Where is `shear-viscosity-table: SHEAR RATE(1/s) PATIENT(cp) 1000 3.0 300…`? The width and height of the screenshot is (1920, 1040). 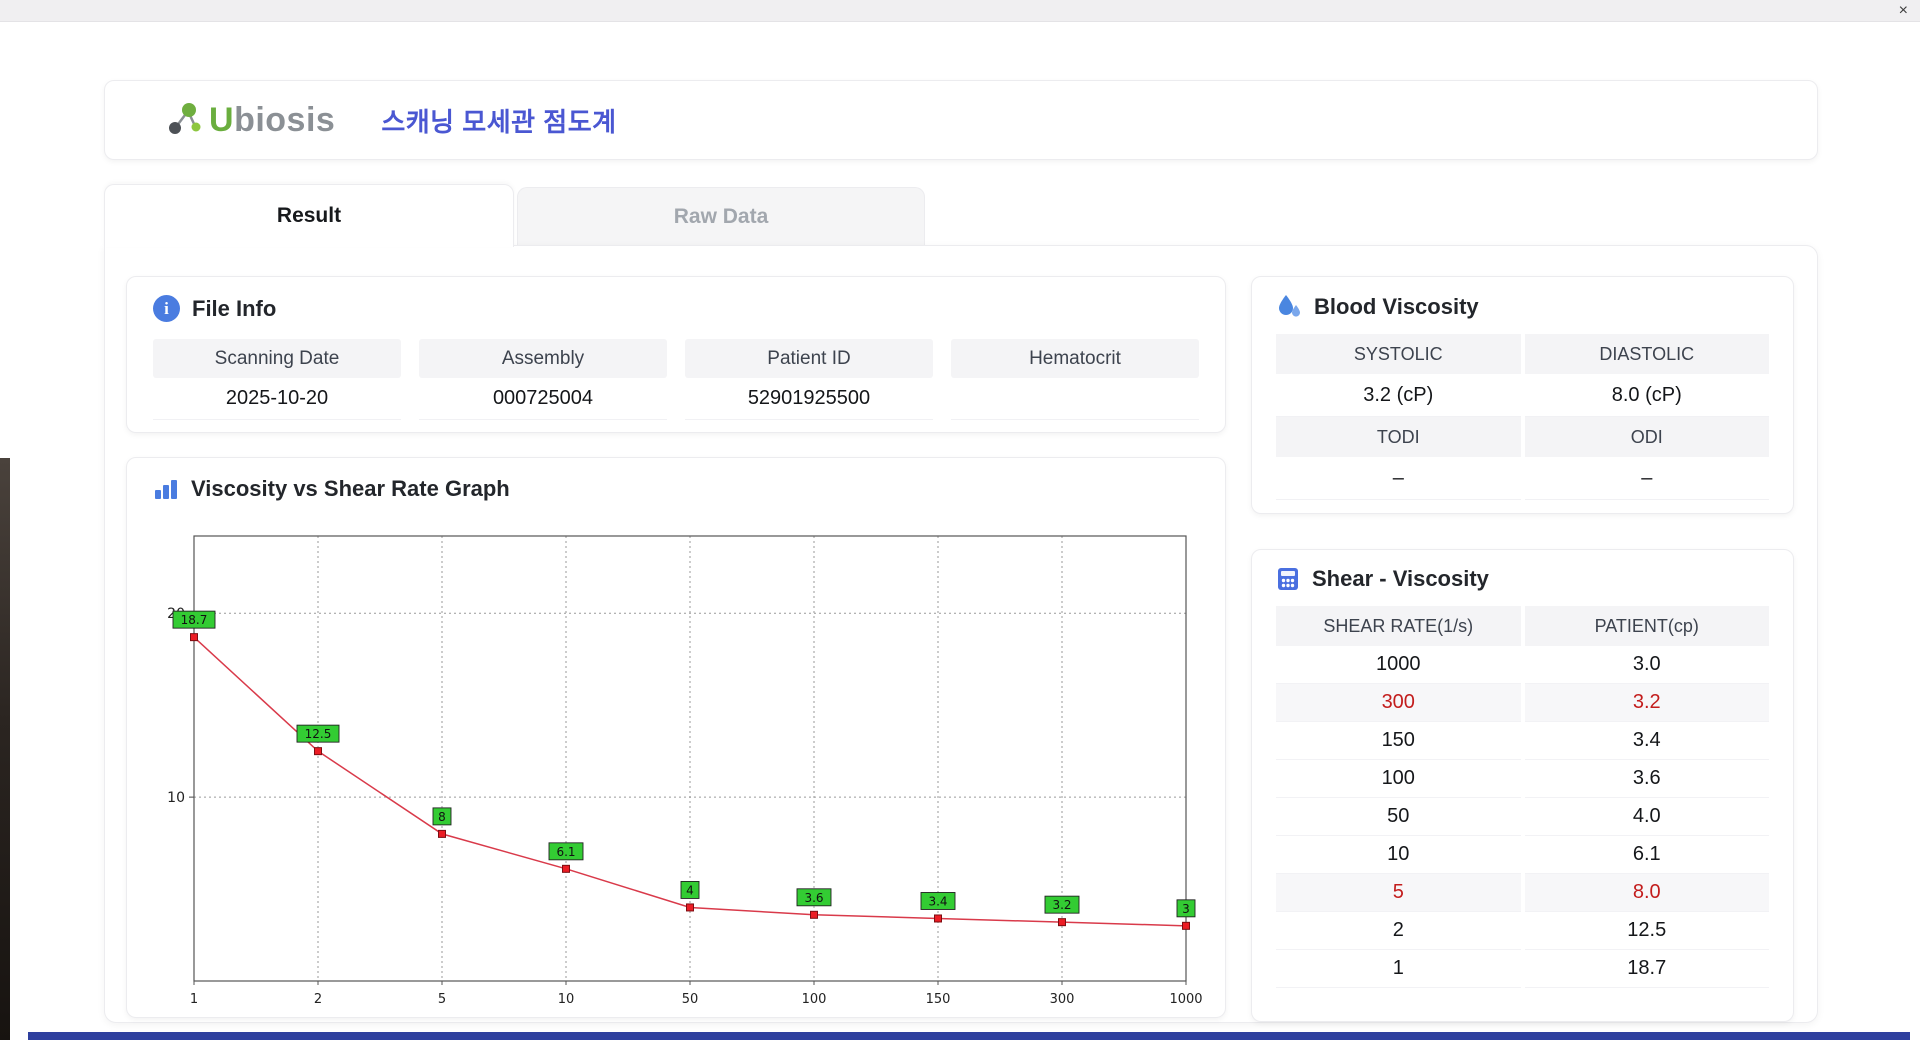 shear-viscosity-table: SHEAR RATE(1/s) PATIENT(cp) 1000 3.0 300… is located at coordinates (1522, 797).